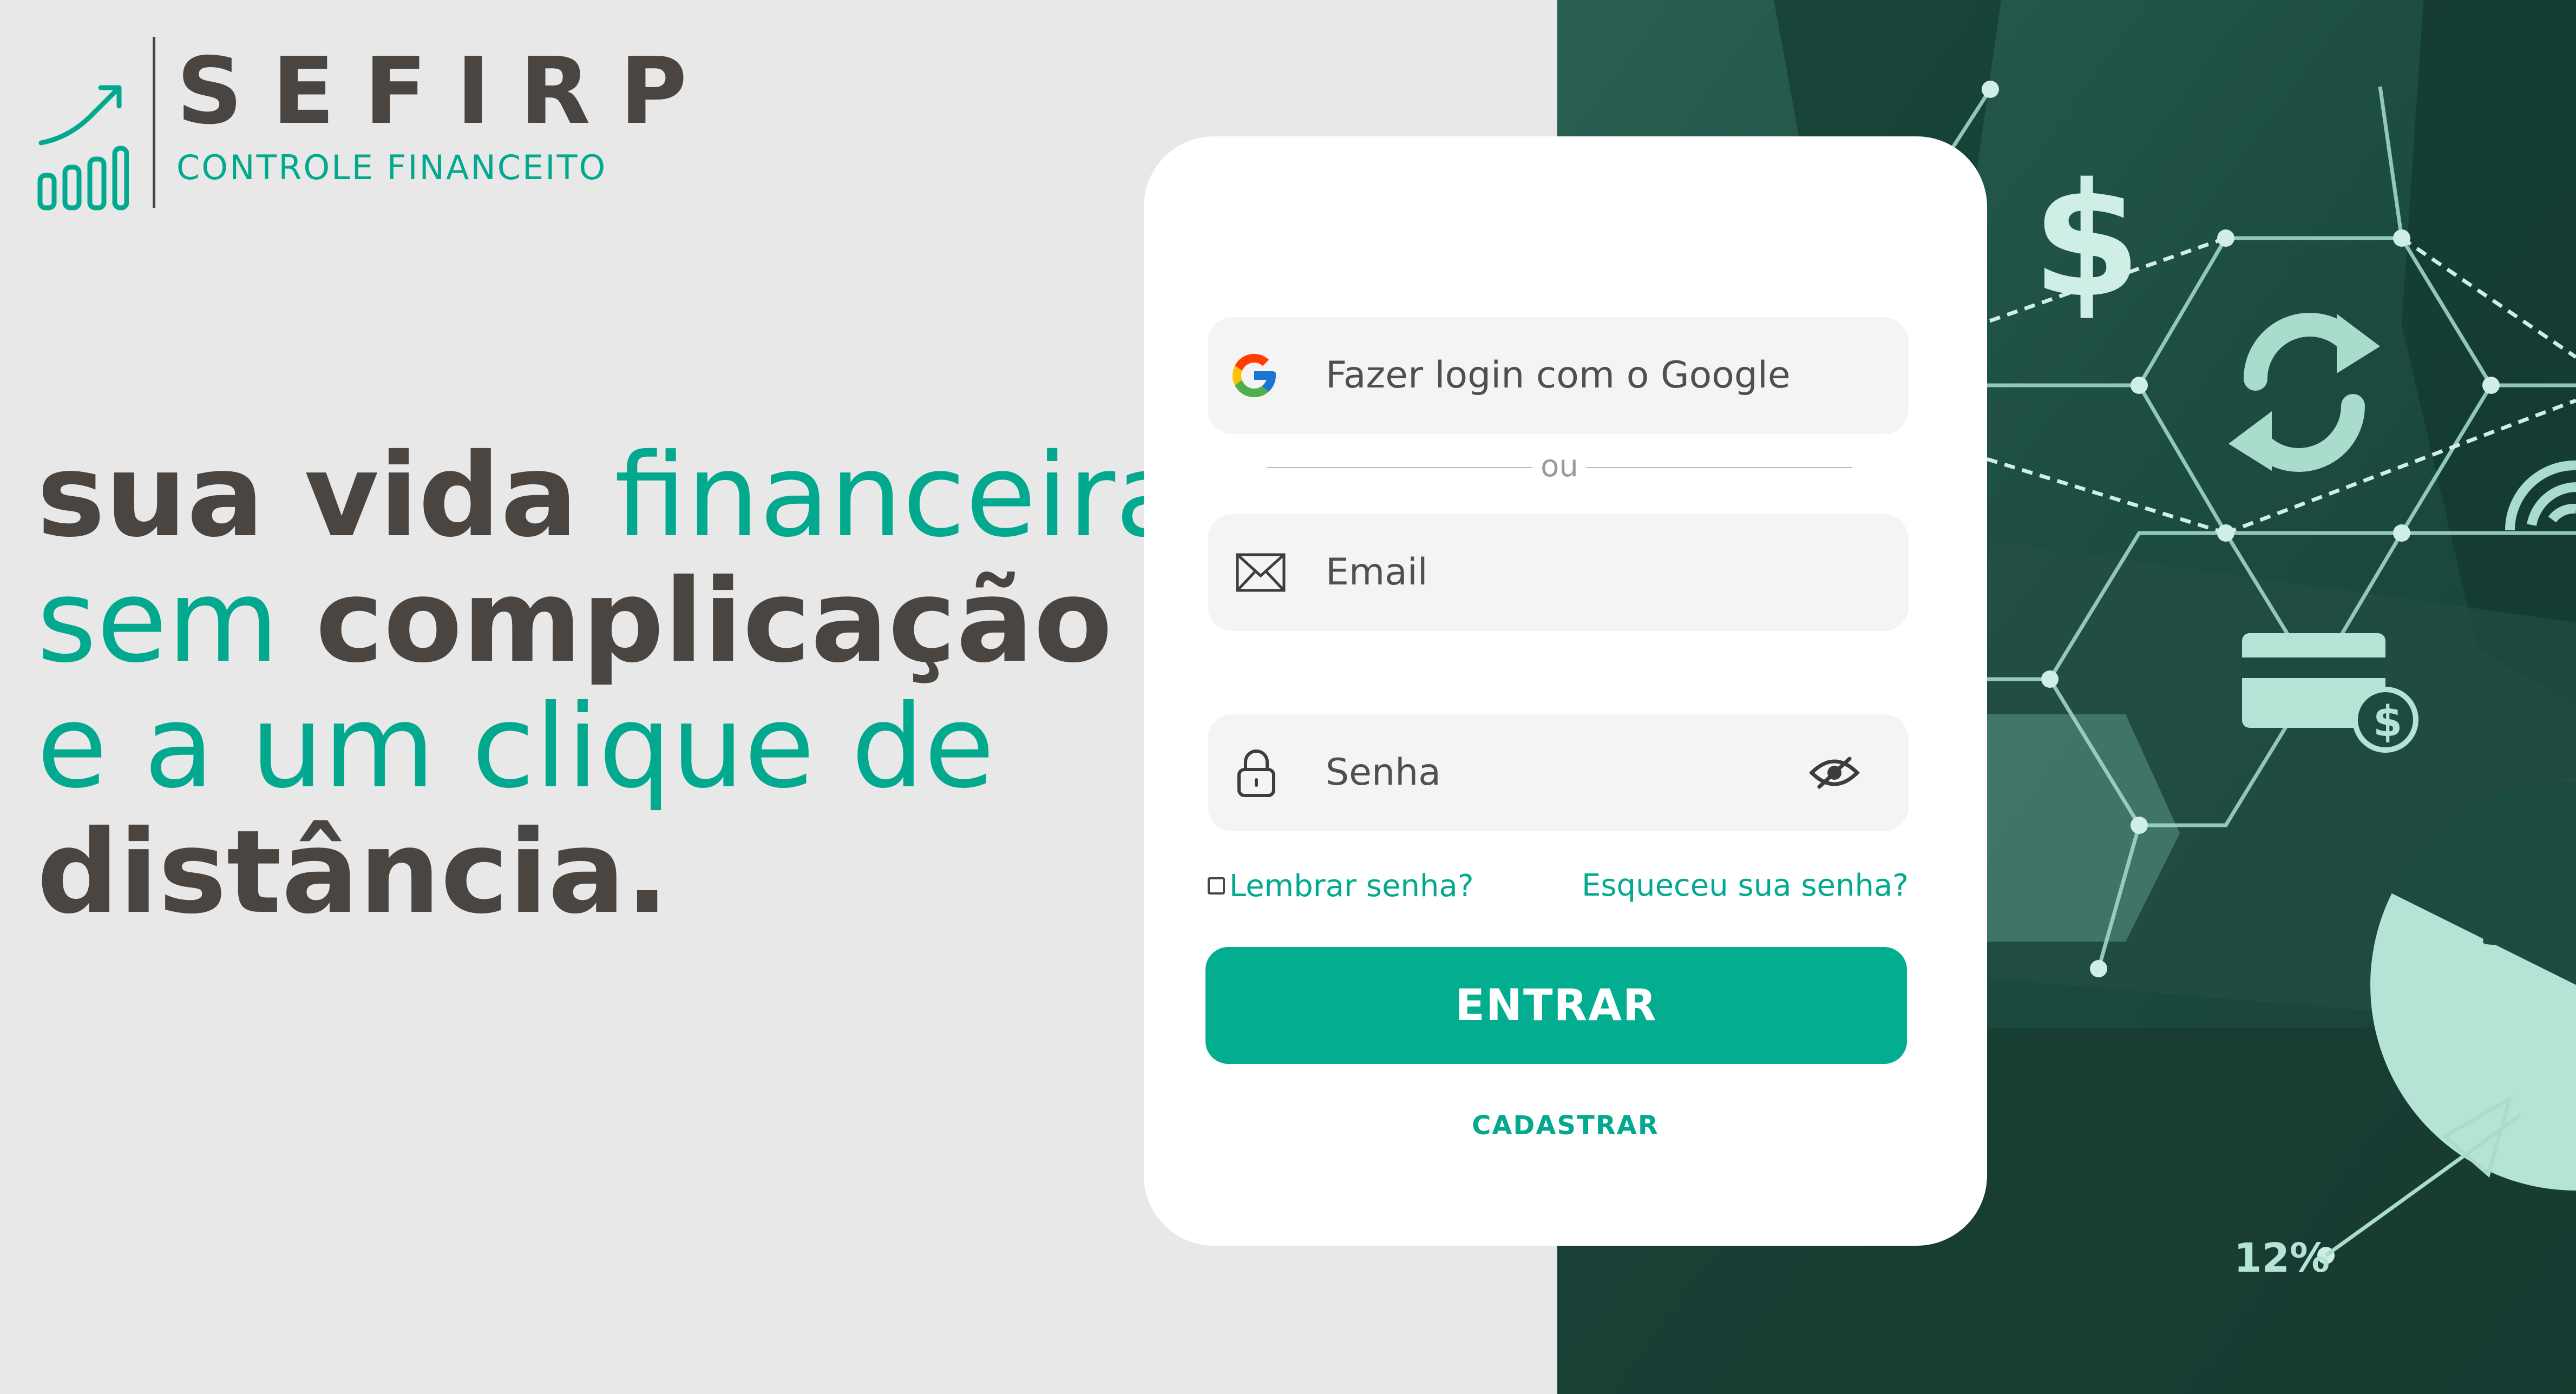  I want to click on email-field: Email, so click(1559, 572).